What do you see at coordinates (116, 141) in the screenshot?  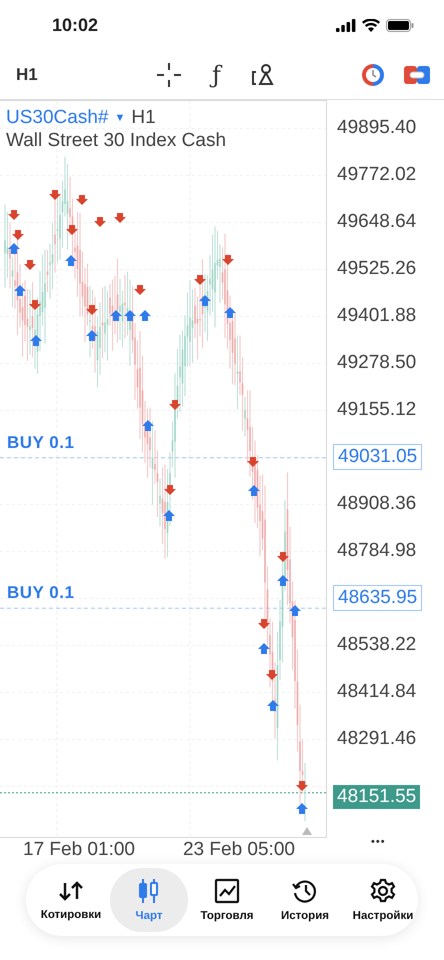 I see `symbol-description: Wall Street 30 Index Cash` at bounding box center [116, 141].